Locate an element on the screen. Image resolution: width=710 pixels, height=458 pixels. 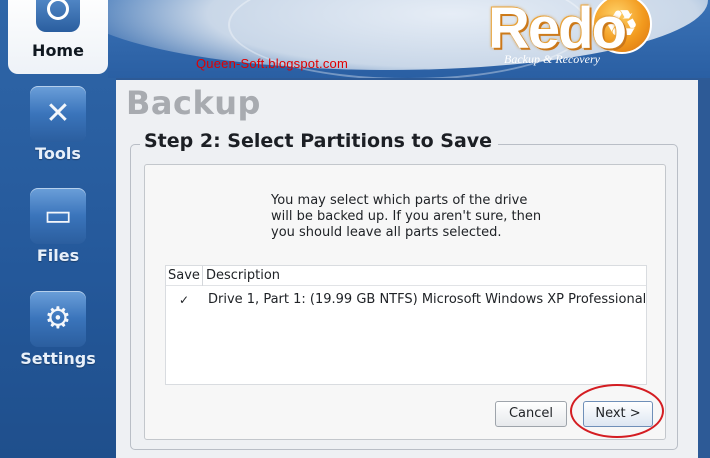
wrench-screwdriver-icon: ✕ is located at coordinates (58, 114).